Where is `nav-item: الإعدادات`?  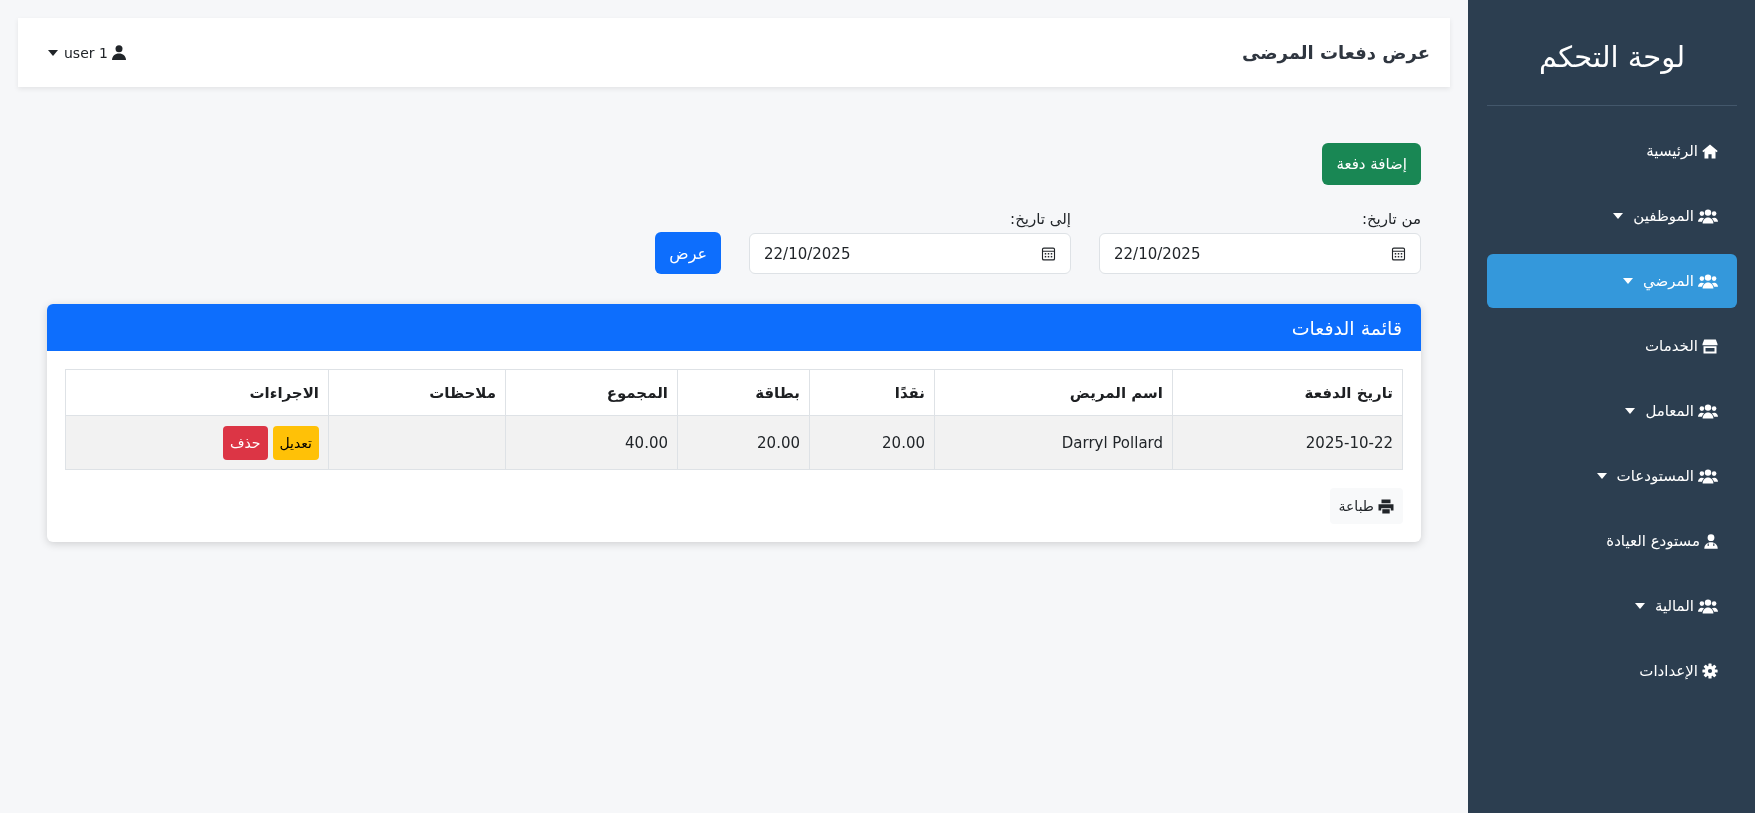 nav-item: الإعدادات is located at coordinates (1612, 671).